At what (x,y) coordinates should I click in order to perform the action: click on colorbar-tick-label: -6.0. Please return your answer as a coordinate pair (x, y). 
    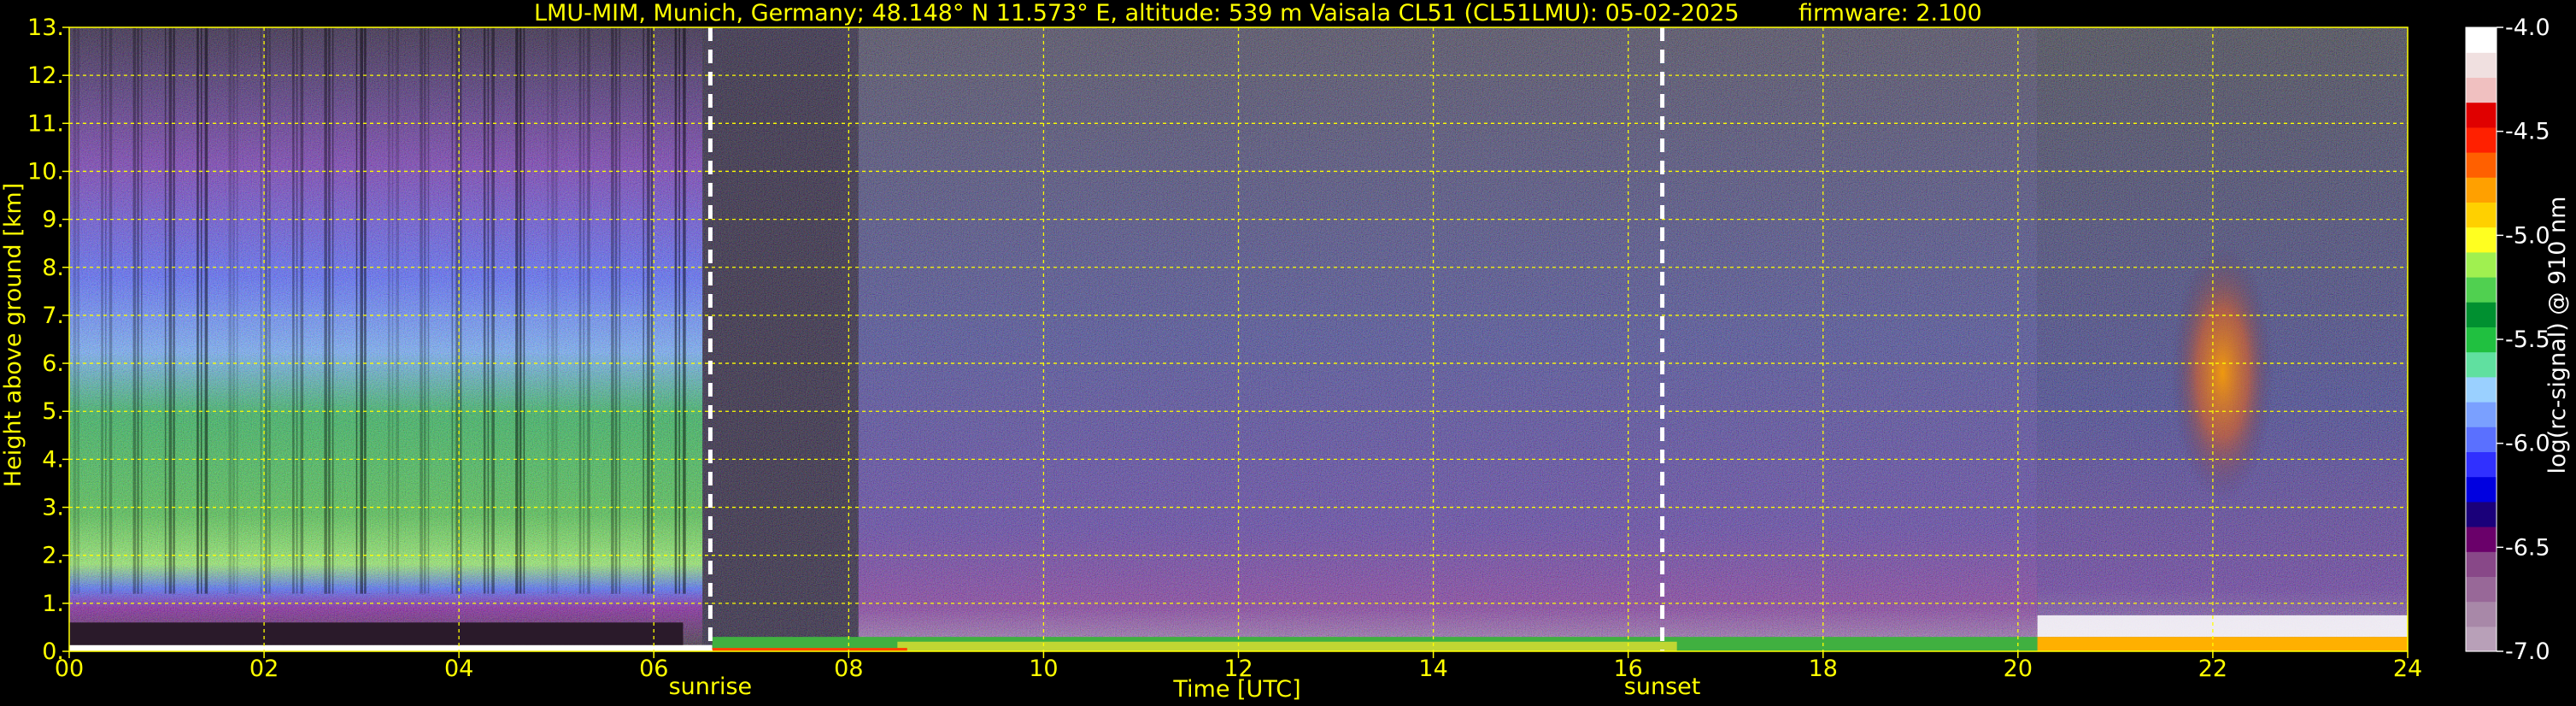
    Looking at the image, I should click on (2527, 444).